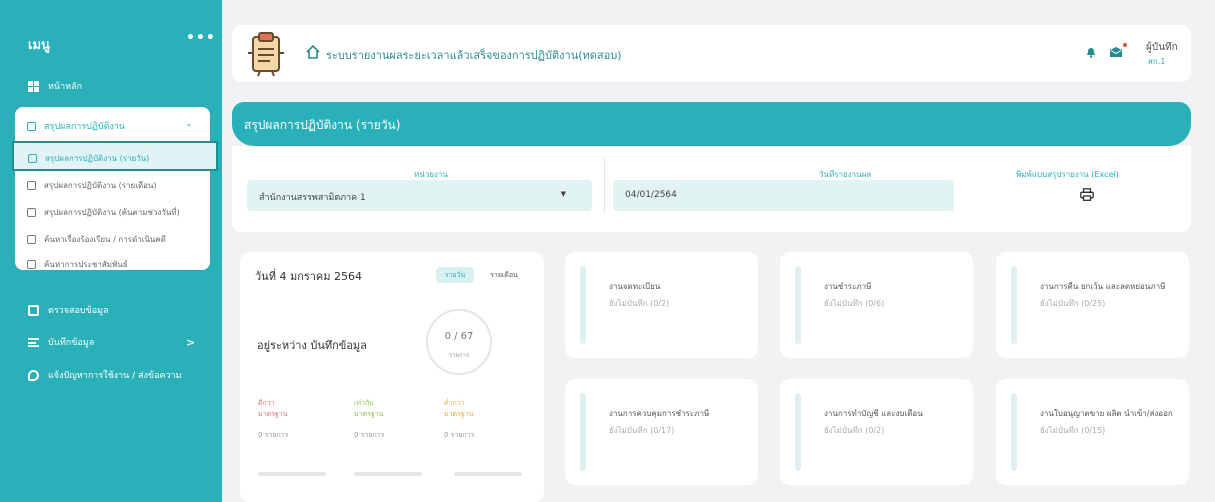 This screenshot has width=1215, height=502. I want to click on date-input: 04/01/2564, so click(783, 195).